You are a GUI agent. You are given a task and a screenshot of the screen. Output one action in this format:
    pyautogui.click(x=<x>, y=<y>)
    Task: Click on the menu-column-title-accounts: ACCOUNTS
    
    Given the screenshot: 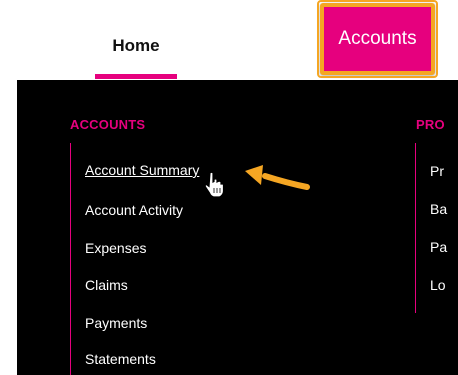 What is the action you would take?
    pyautogui.click(x=108, y=124)
    